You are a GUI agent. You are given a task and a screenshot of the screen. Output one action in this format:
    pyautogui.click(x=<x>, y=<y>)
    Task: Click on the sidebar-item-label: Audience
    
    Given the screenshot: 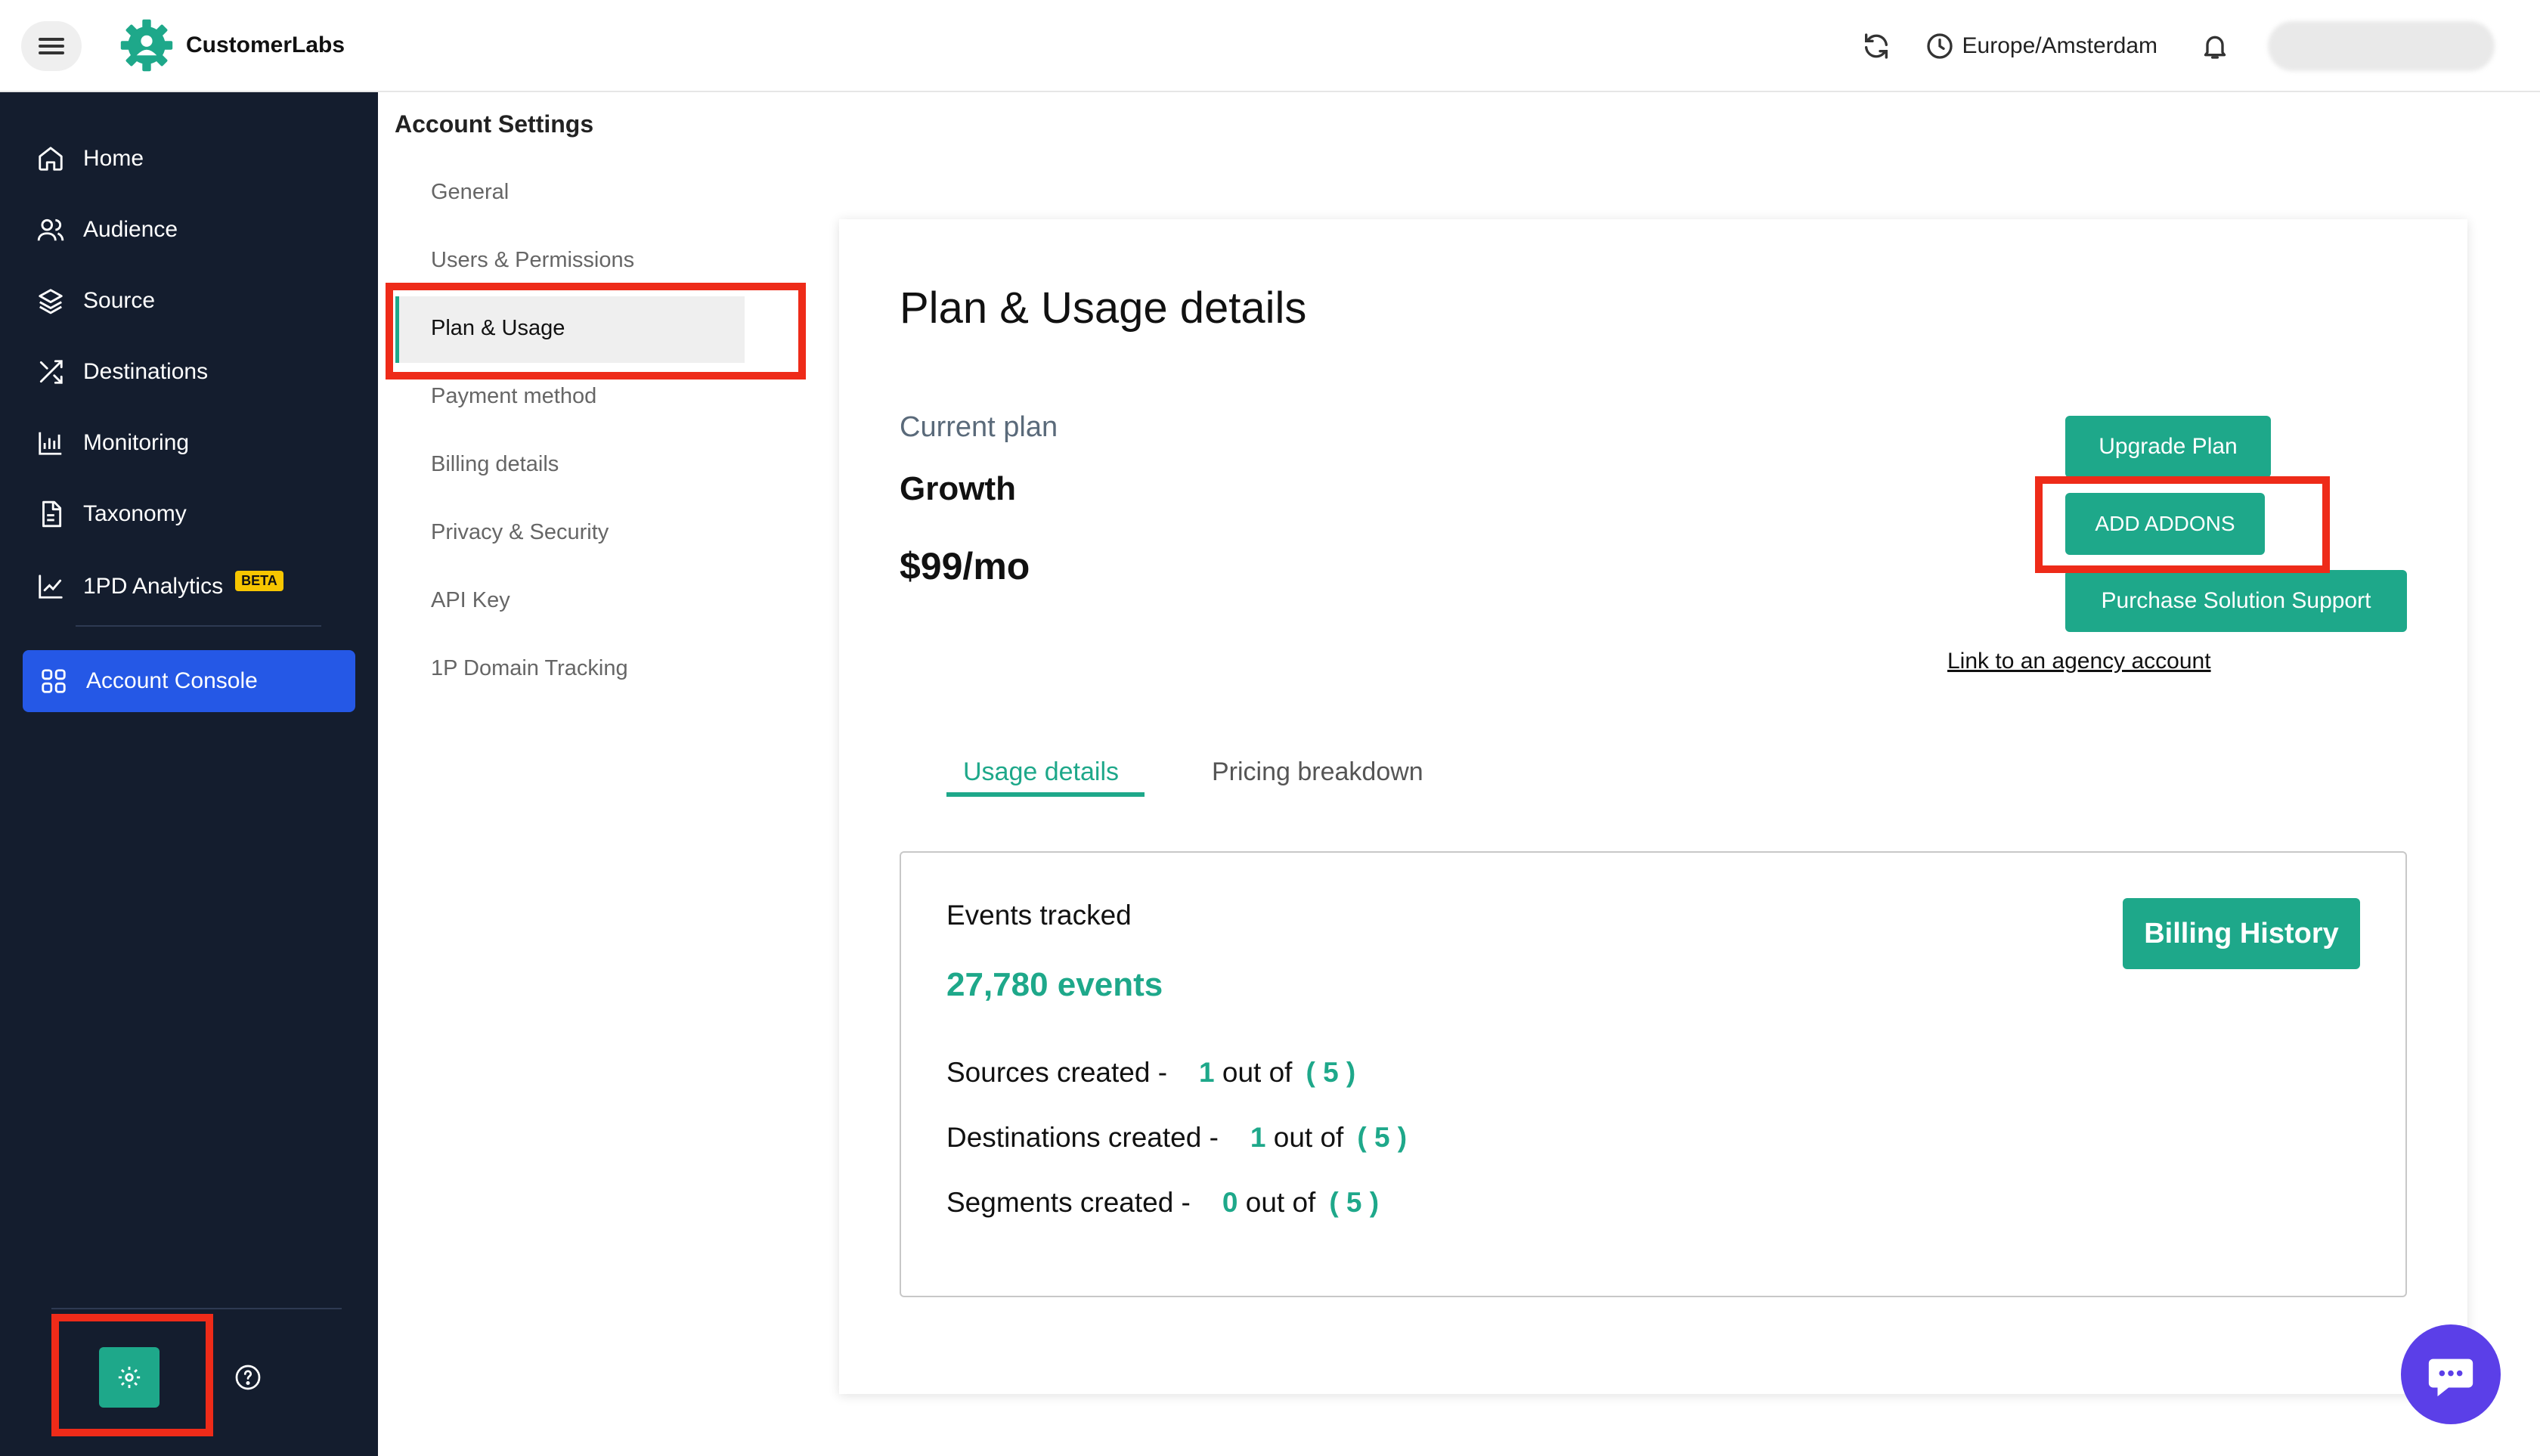 What is the action you would take?
    pyautogui.click(x=130, y=229)
    